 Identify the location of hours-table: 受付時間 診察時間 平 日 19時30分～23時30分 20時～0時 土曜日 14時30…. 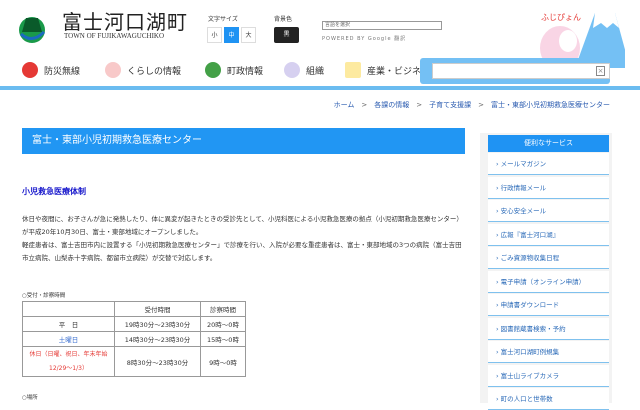
(134, 339).